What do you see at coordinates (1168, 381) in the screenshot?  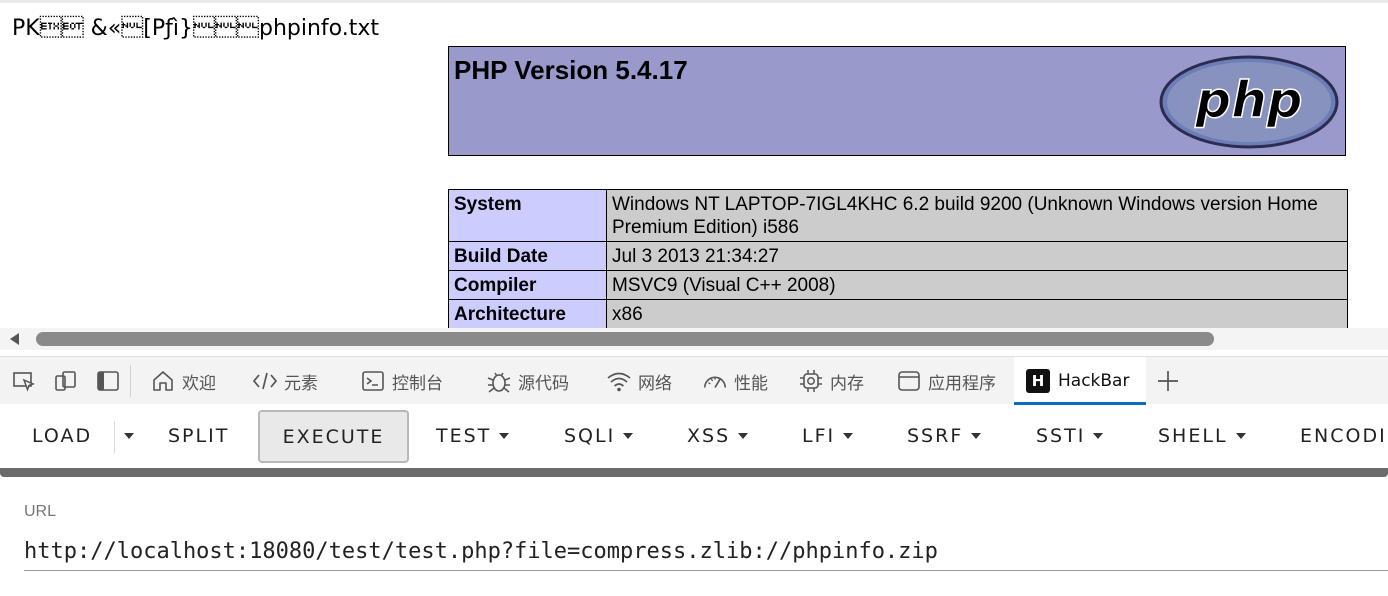 I see `add-tab-plus-icon` at bounding box center [1168, 381].